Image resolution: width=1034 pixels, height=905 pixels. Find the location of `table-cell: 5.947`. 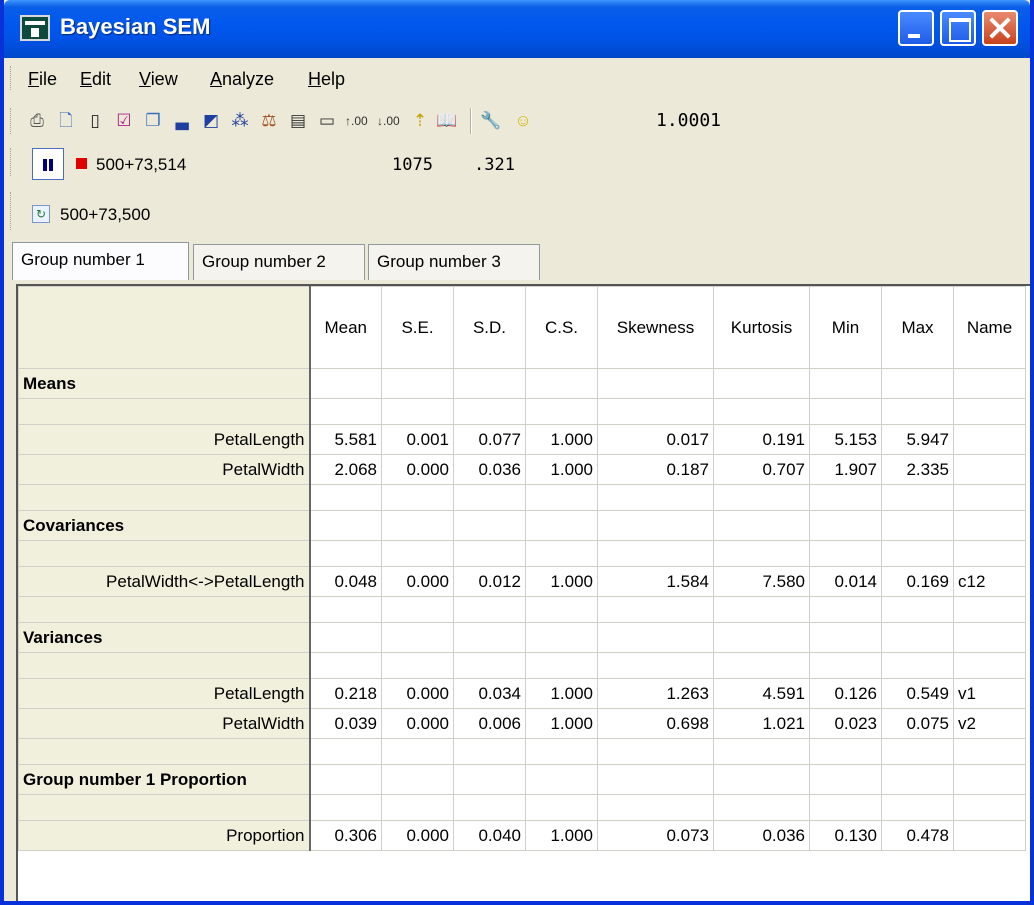

table-cell: 5.947 is located at coordinates (917, 439).